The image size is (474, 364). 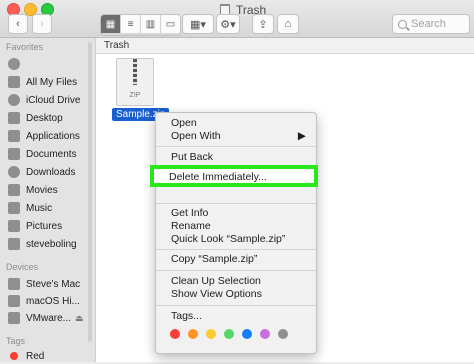 What do you see at coordinates (35, 118) in the screenshot?
I see `sidebar-item-desktop: Desktop` at bounding box center [35, 118].